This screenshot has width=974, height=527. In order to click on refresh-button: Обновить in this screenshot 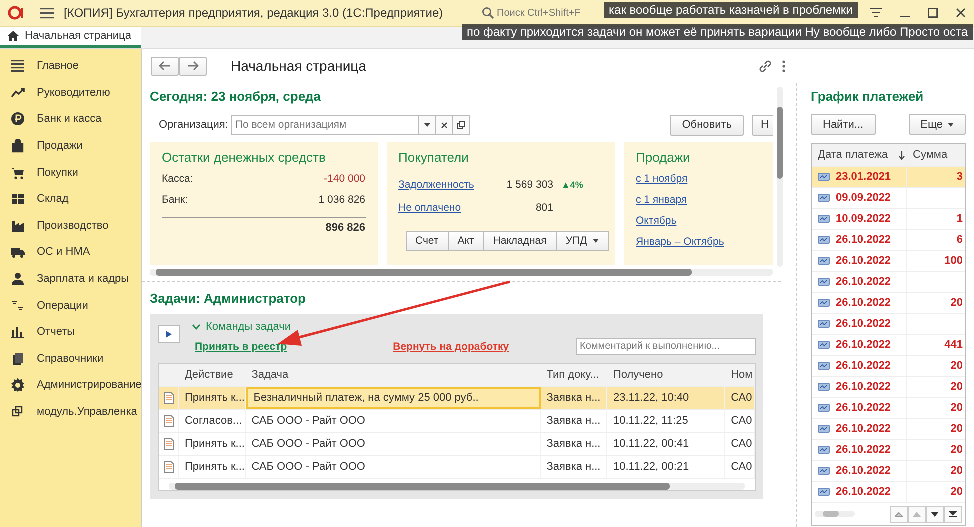, I will do `click(707, 125)`.